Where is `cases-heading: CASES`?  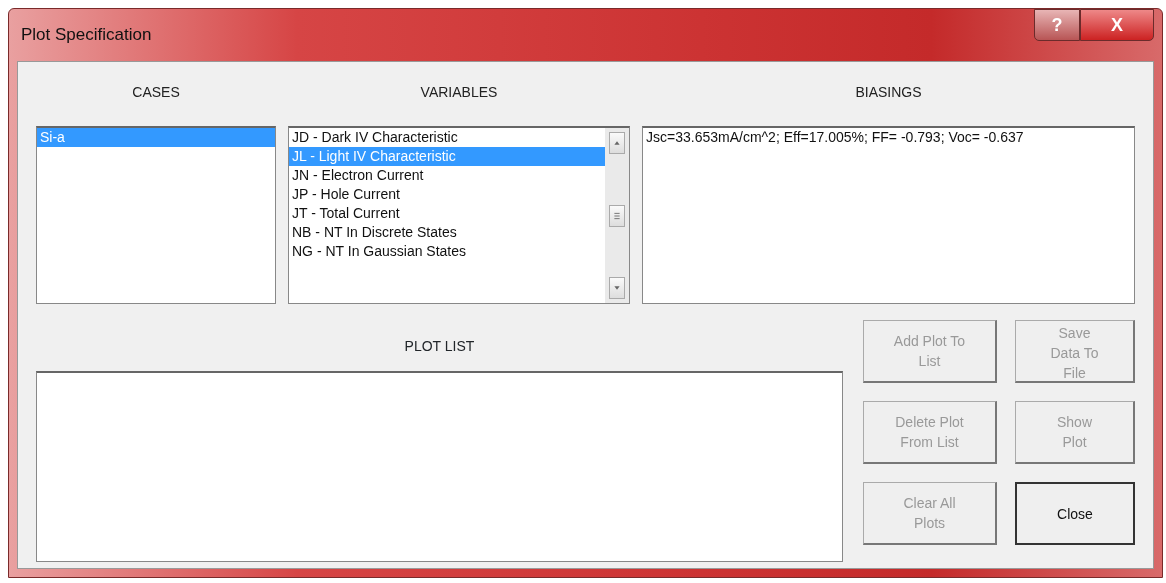 cases-heading: CASES is located at coordinates (156, 92).